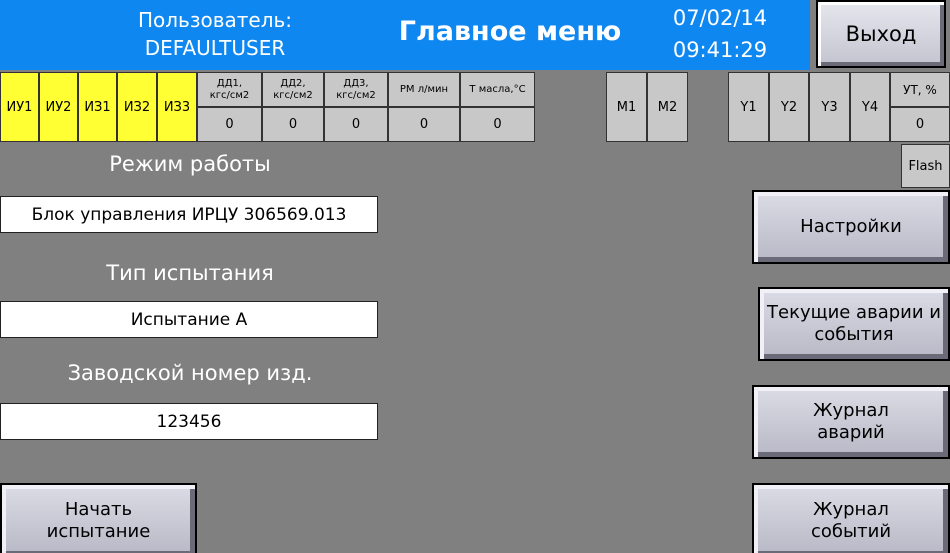 This screenshot has height=553, width=950. I want to click on ut-percent-label: УТ, %, so click(920, 89).